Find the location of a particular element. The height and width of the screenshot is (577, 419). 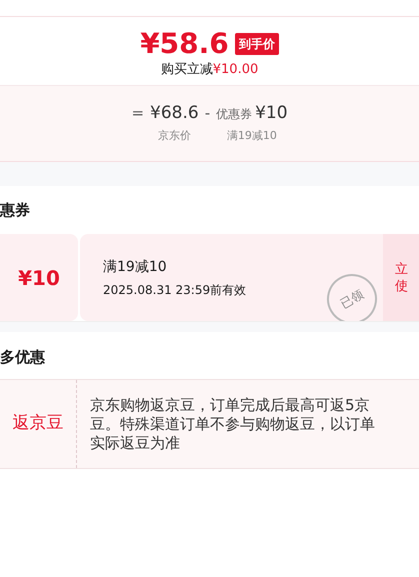

discount-value: ¥10.00 is located at coordinates (235, 70).